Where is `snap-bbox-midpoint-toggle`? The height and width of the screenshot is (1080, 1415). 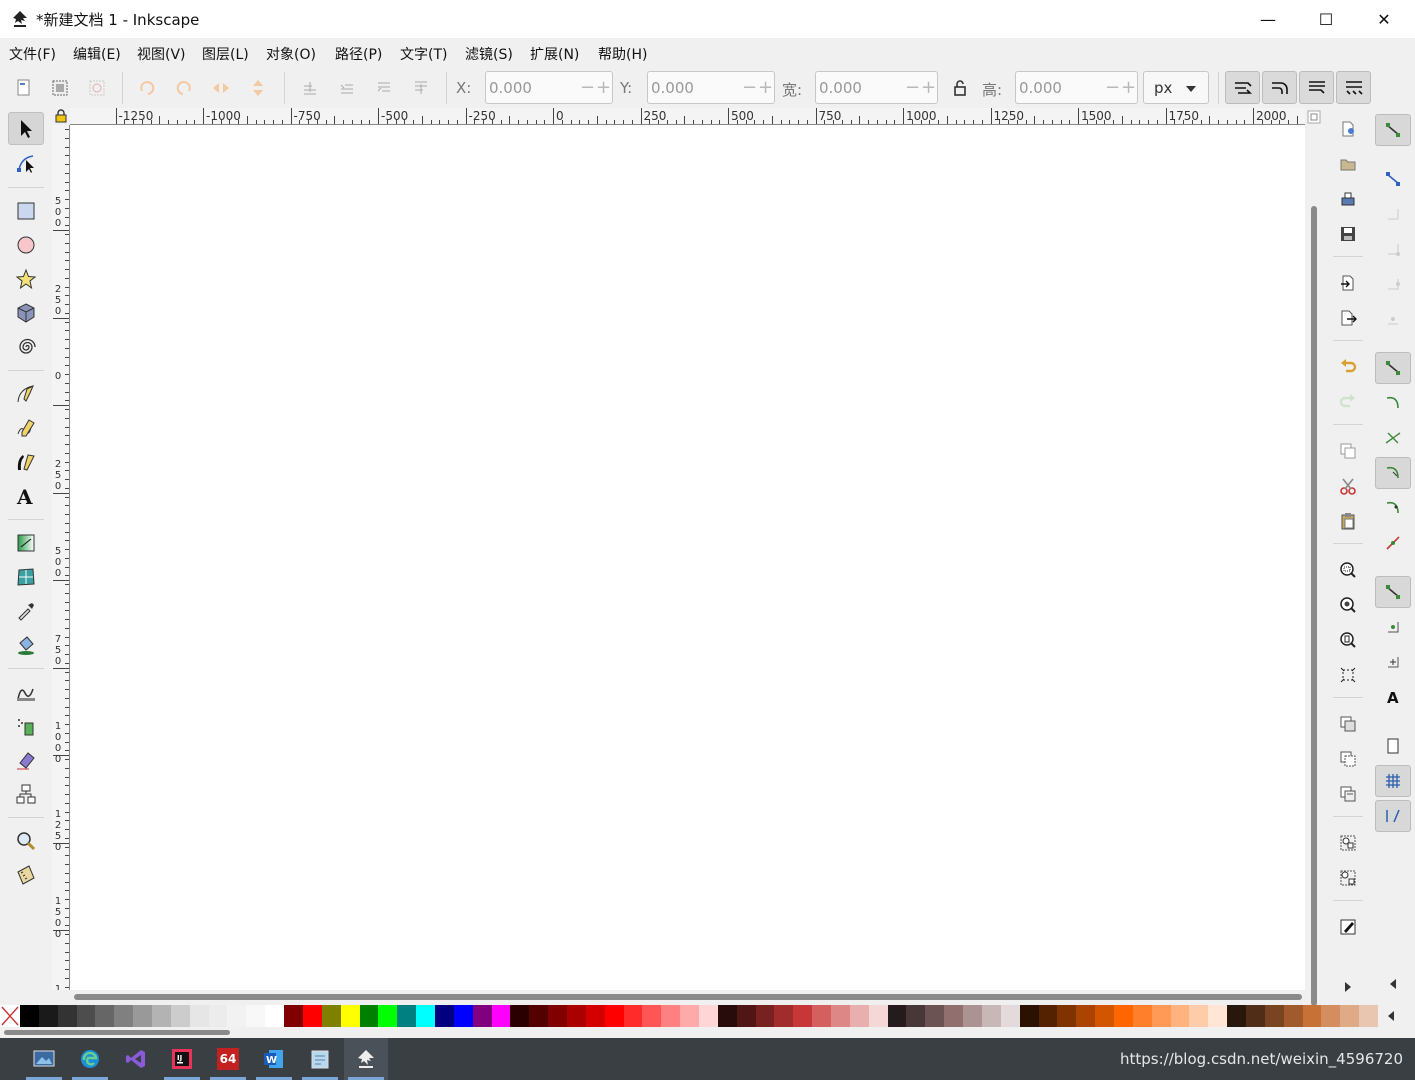
snap-bbox-midpoint-toggle is located at coordinates (1393, 284).